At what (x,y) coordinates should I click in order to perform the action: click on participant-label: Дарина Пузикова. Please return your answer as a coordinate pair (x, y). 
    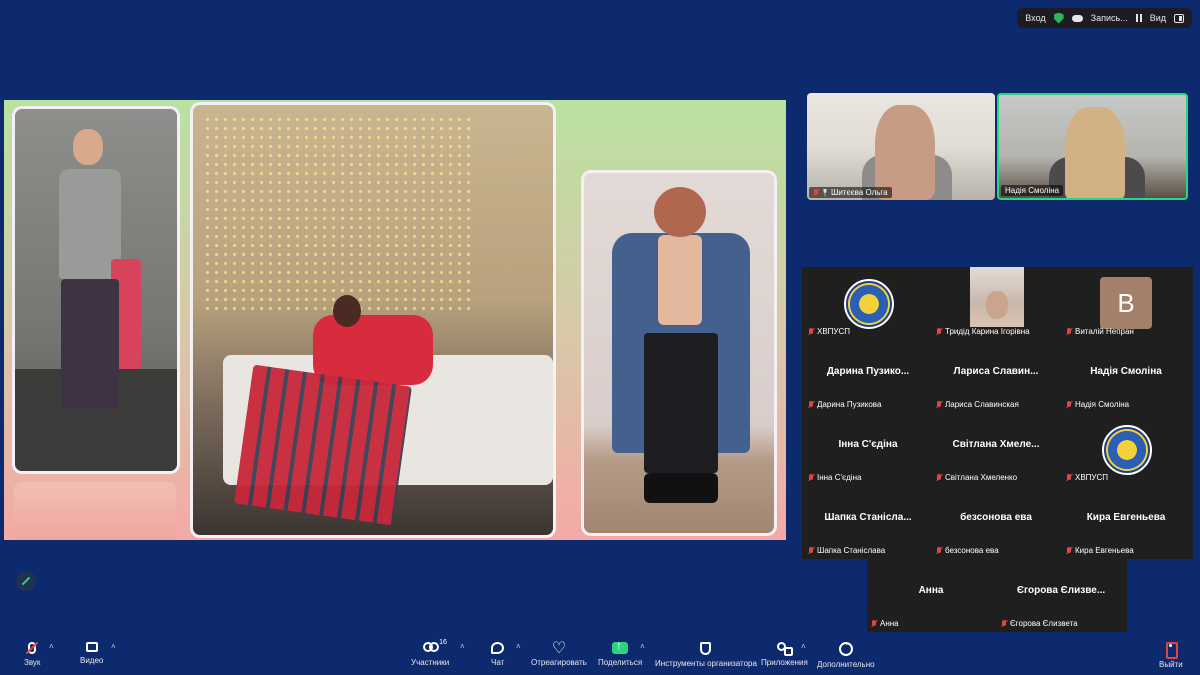
    Looking at the image, I should click on (849, 404).